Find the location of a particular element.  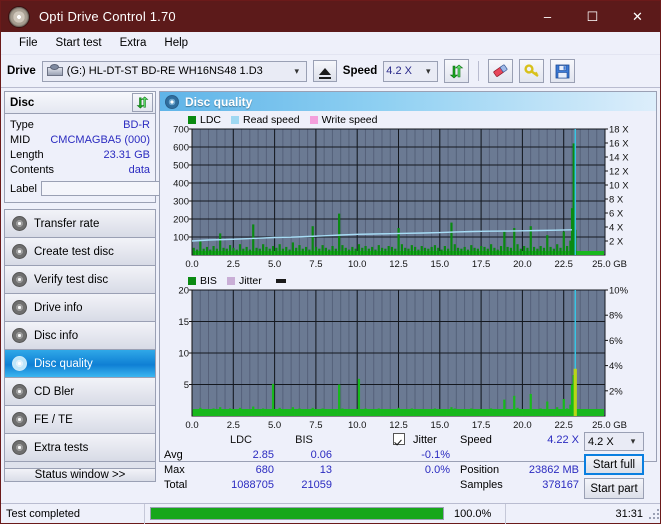

svg-text: 7.5 is located at coordinates (315, 425).